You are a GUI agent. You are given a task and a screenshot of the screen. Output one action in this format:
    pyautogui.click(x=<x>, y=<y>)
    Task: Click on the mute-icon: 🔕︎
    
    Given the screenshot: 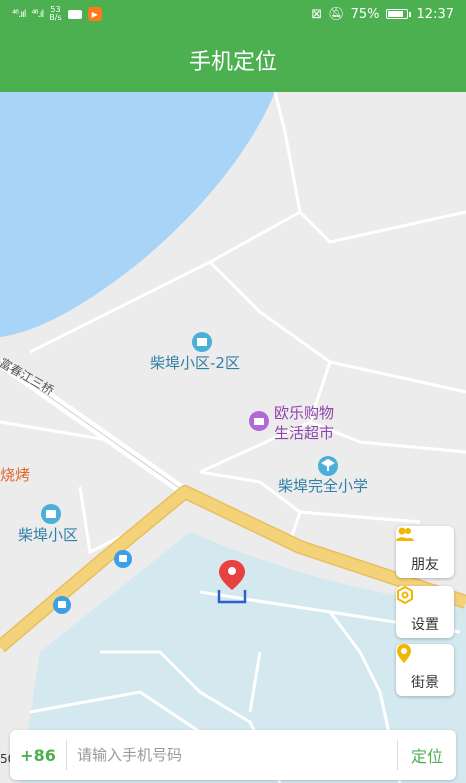 What is the action you would take?
    pyautogui.click(x=336, y=14)
    